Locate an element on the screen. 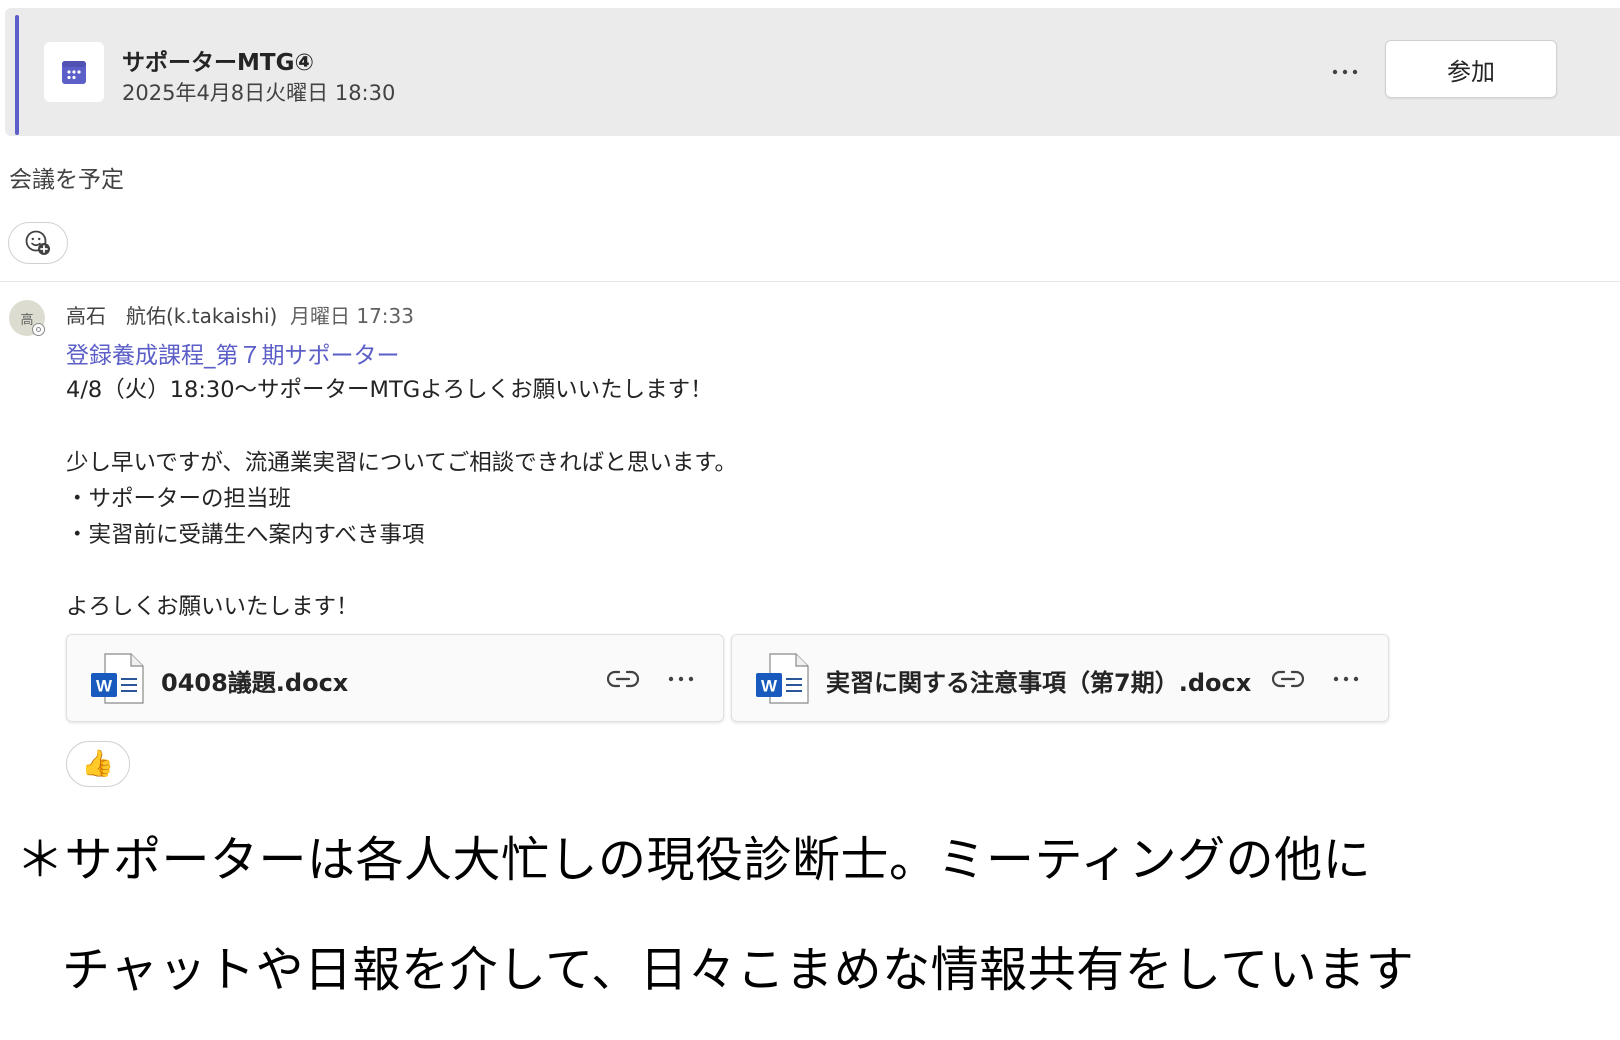  message-line: ・実習前に受講生へ案内すべき事項 is located at coordinates (245, 535).